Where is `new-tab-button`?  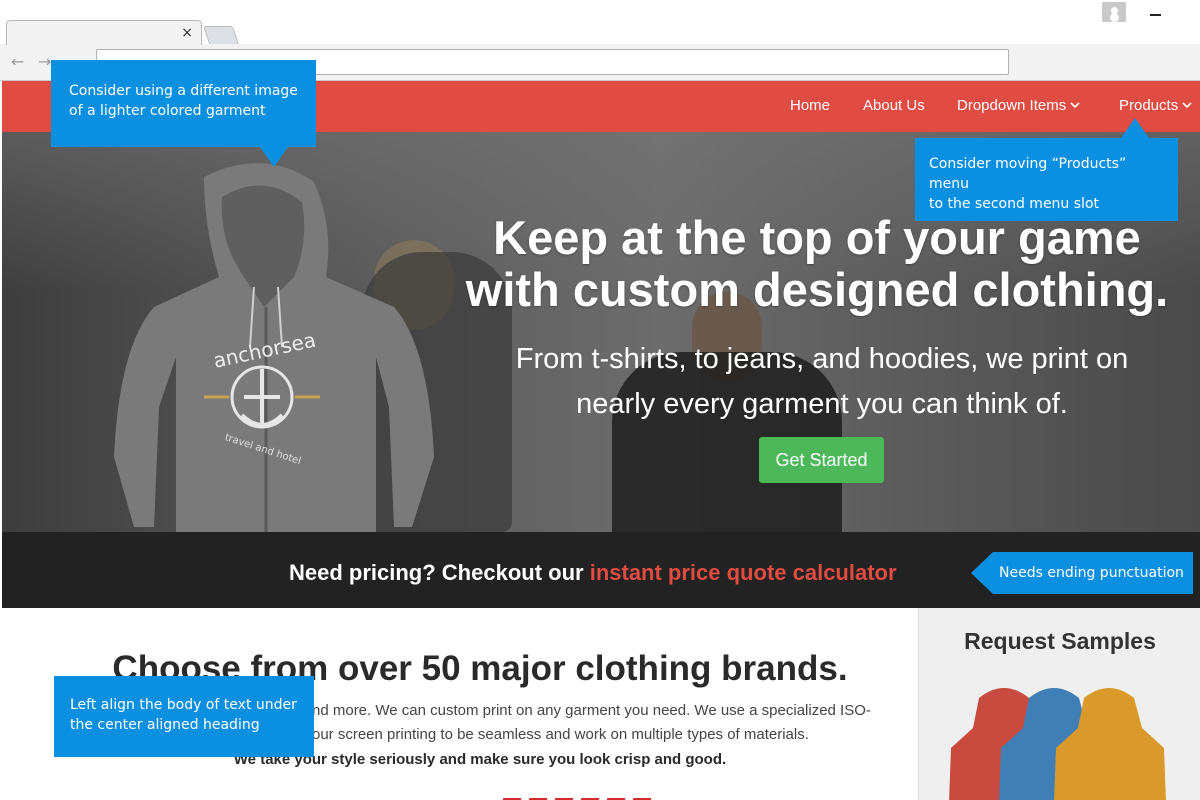 new-tab-button is located at coordinates (221, 35).